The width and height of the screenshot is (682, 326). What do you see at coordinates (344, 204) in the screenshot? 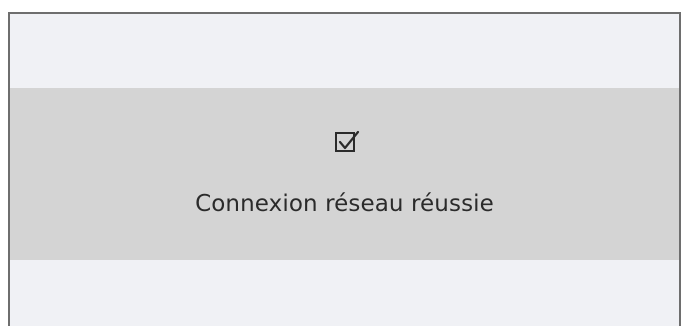
I see `status-message: Connexion réseau réussie` at bounding box center [344, 204].